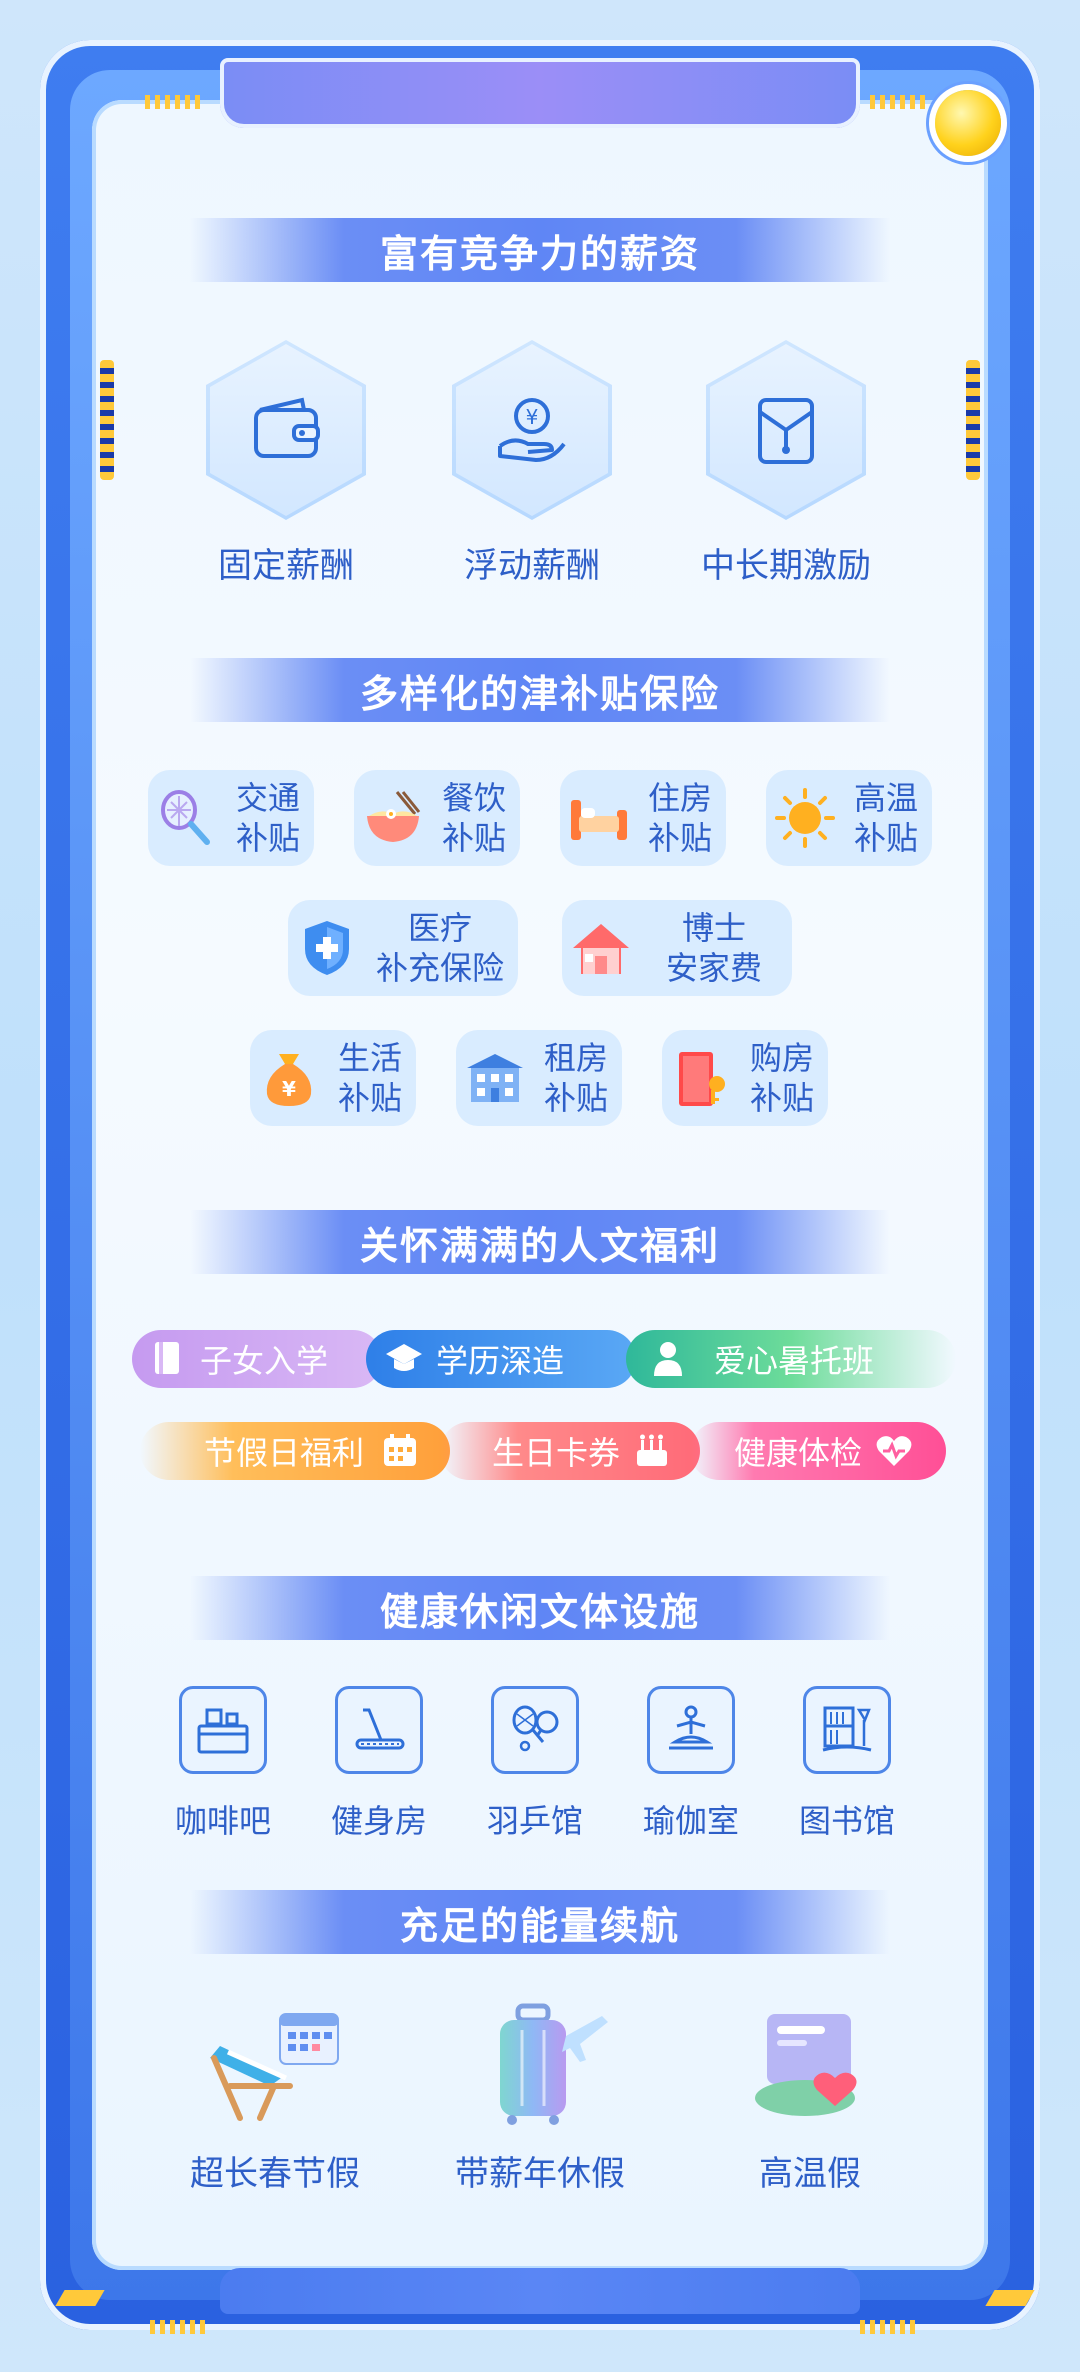 The width and height of the screenshot is (1080, 2372). Describe the element at coordinates (556, 1453) in the screenshot. I see `tag-label: 生日卡券` at that location.